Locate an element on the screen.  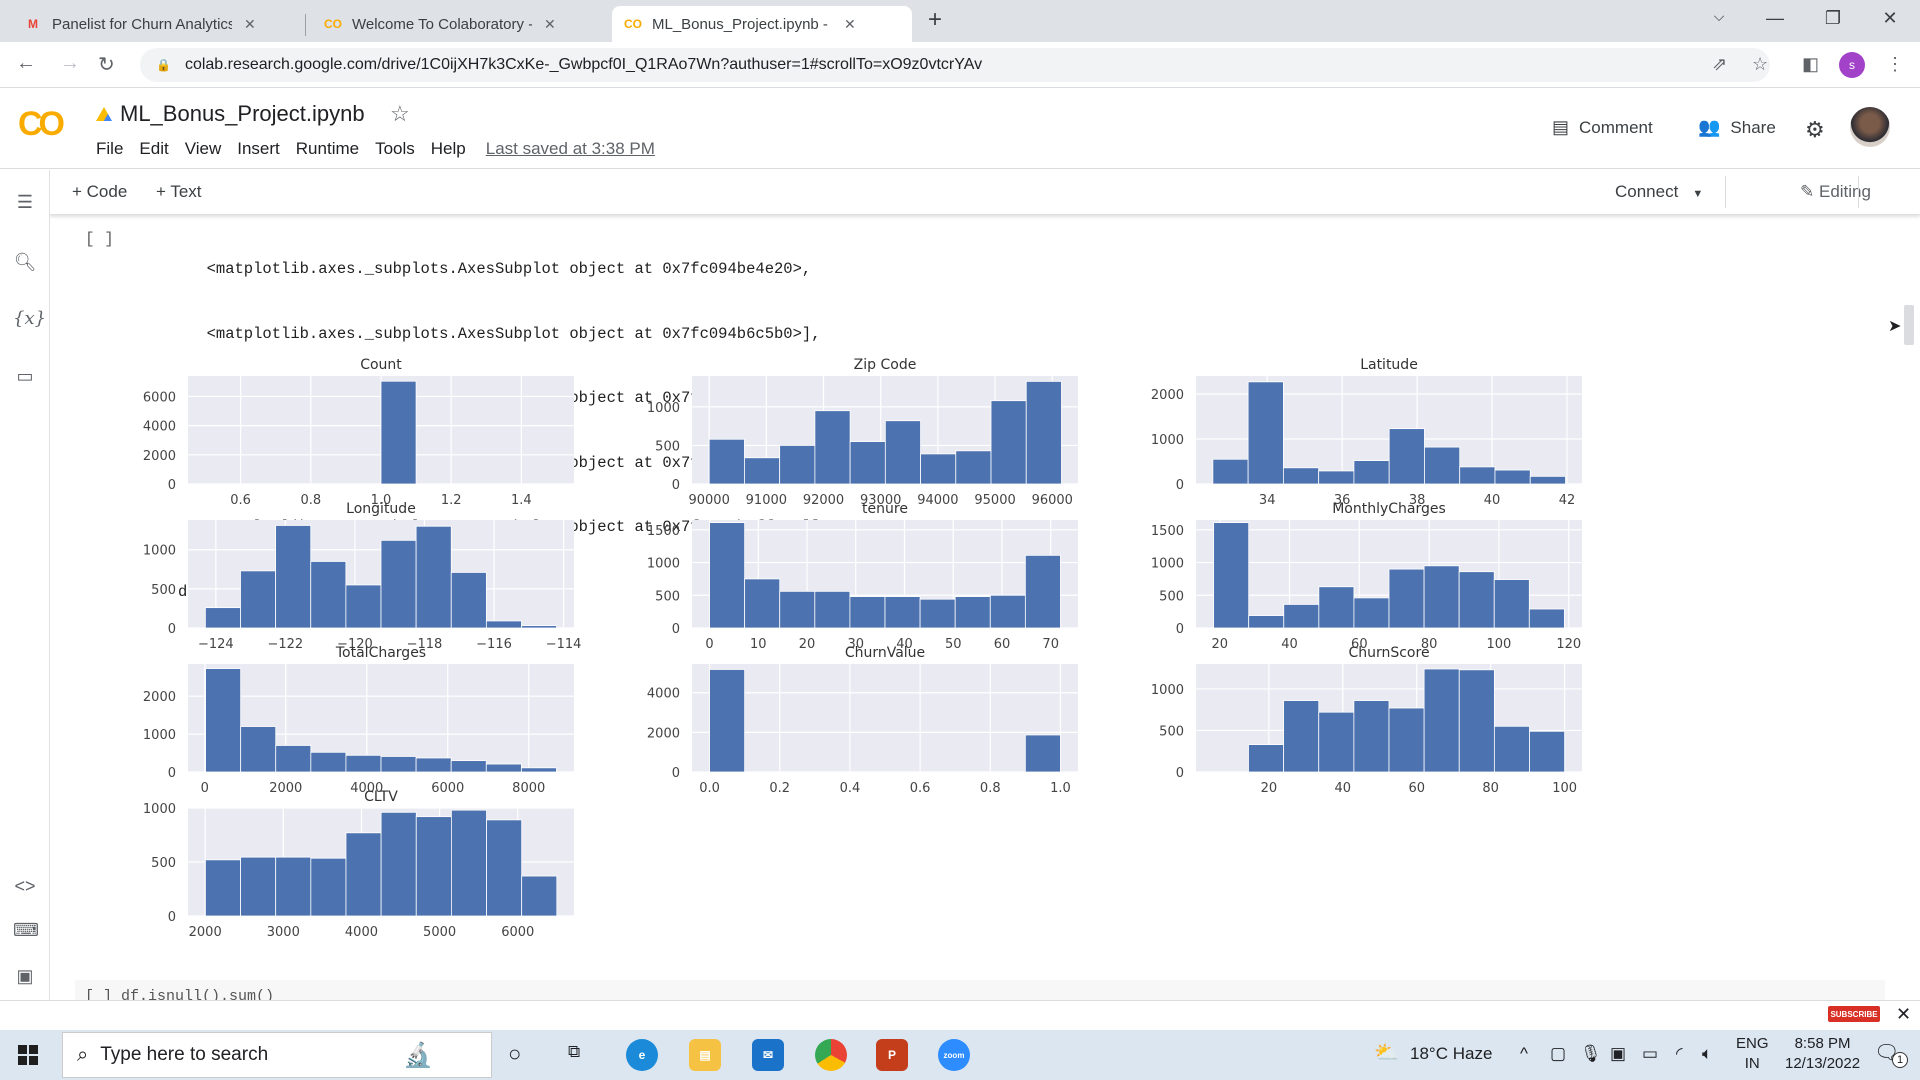
clock: 8:58 PM 12/13/2022 is located at coordinates (1822, 1054).